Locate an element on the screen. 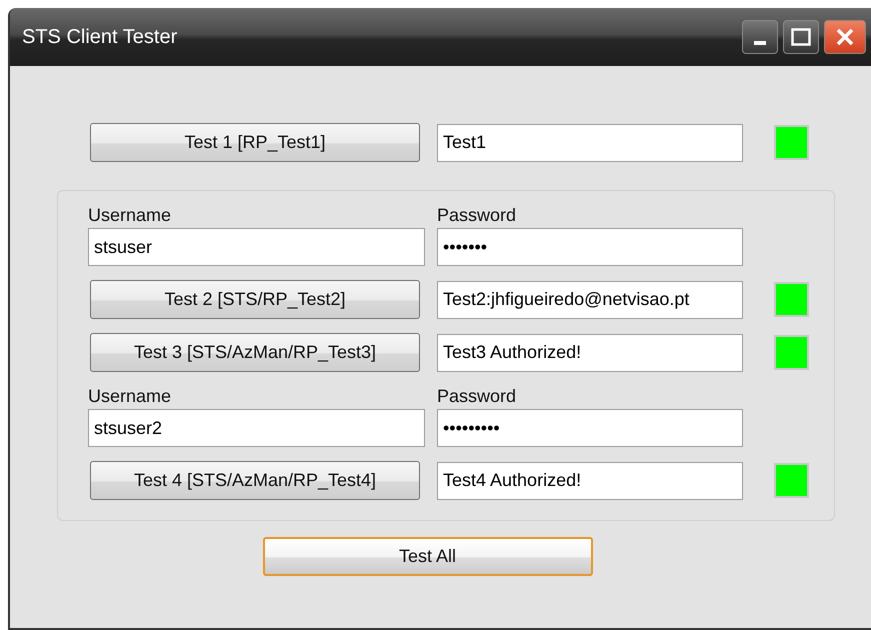 The height and width of the screenshot is (630, 871). maximize-button is located at coordinates (801, 37).